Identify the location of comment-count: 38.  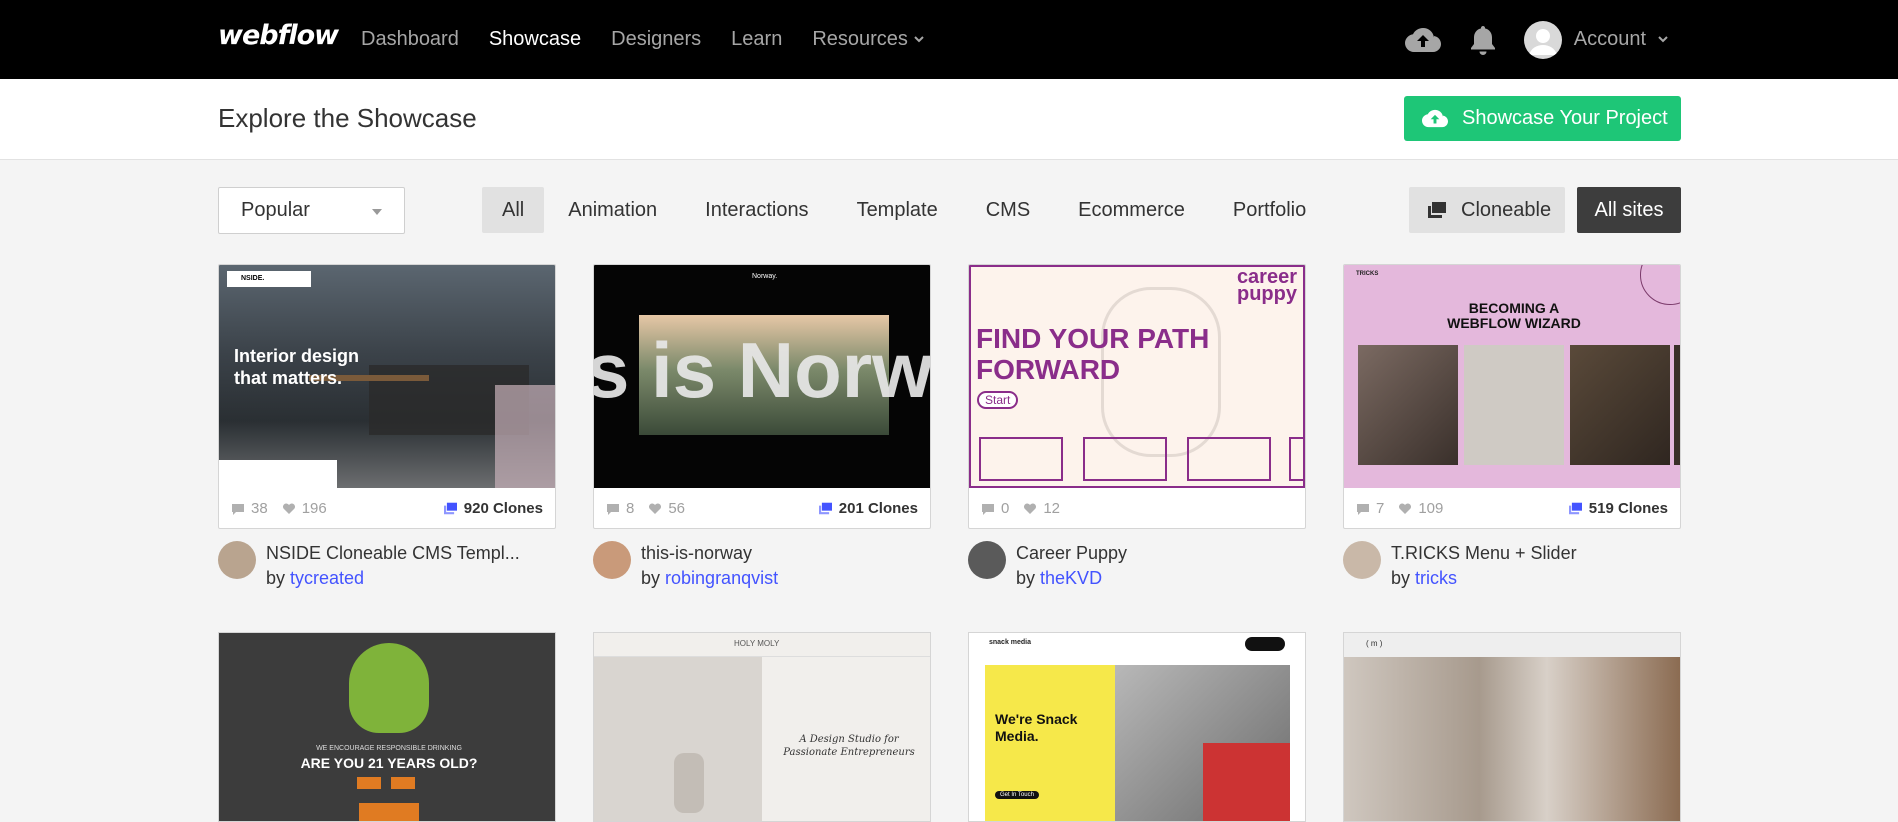
(259, 508).